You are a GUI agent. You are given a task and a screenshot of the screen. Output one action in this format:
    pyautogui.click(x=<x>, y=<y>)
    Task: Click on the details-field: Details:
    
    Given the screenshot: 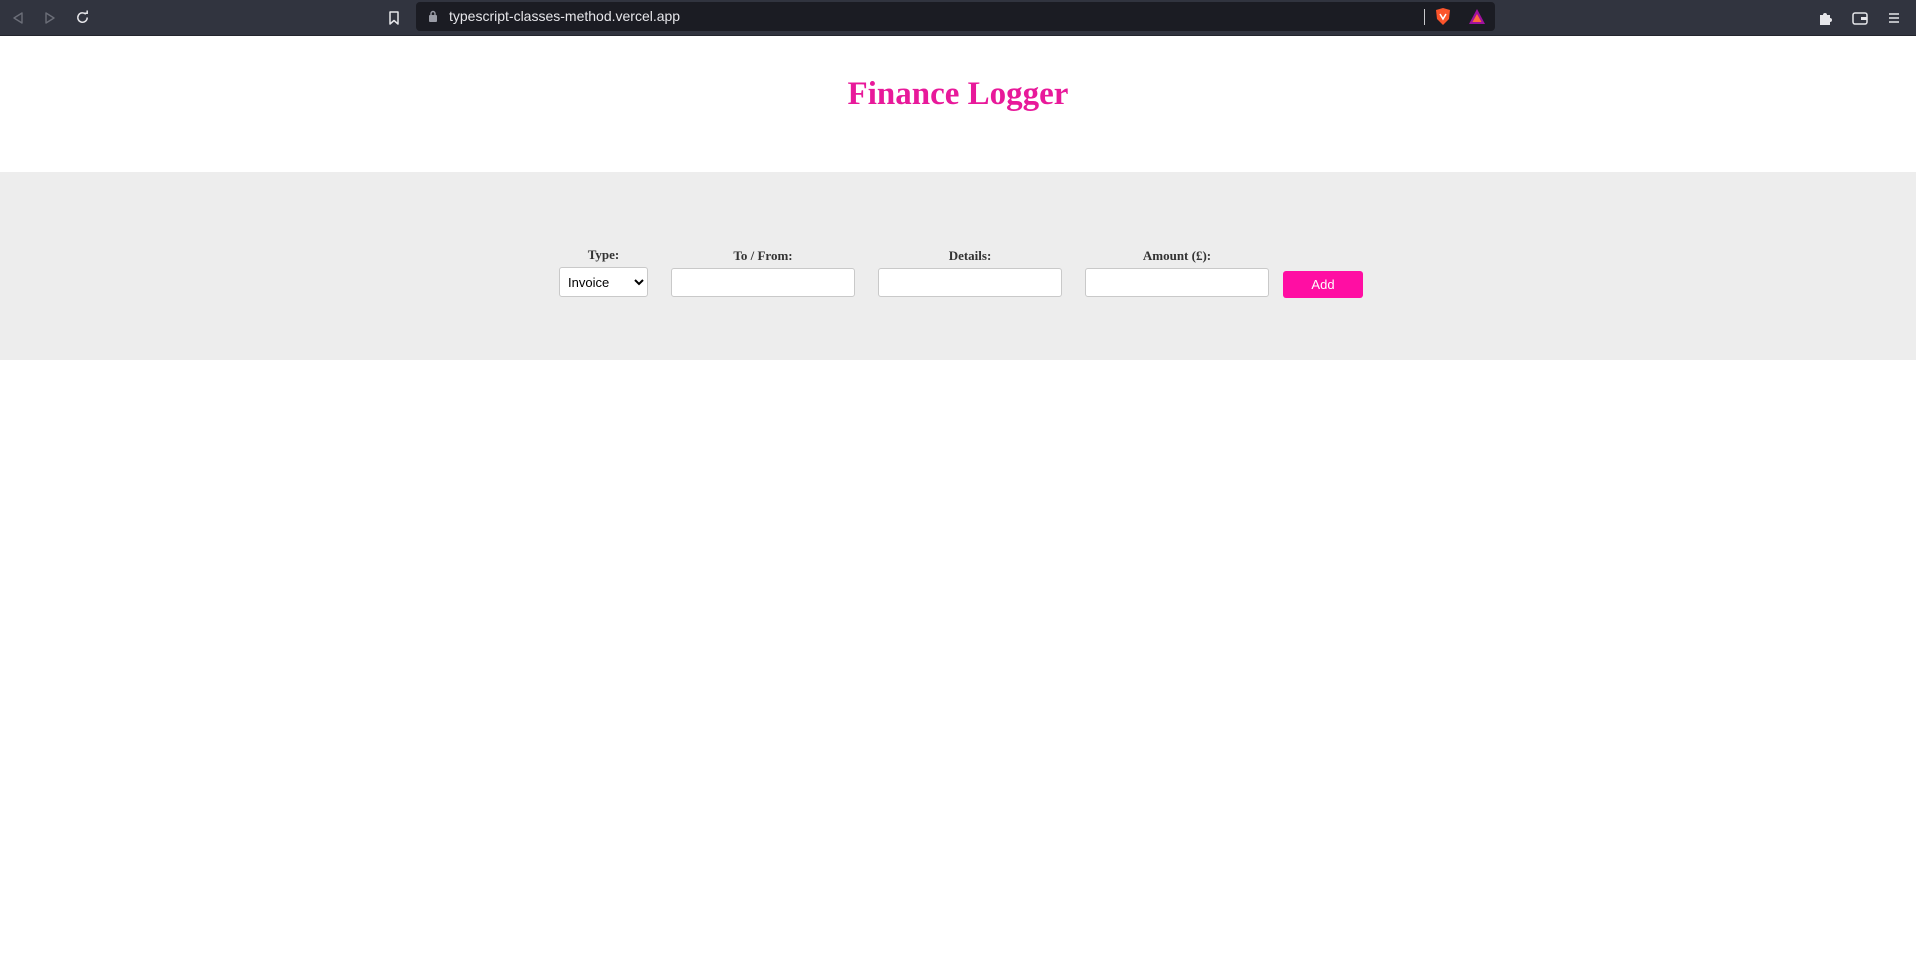 What is the action you would take?
    pyautogui.click(x=970, y=272)
    